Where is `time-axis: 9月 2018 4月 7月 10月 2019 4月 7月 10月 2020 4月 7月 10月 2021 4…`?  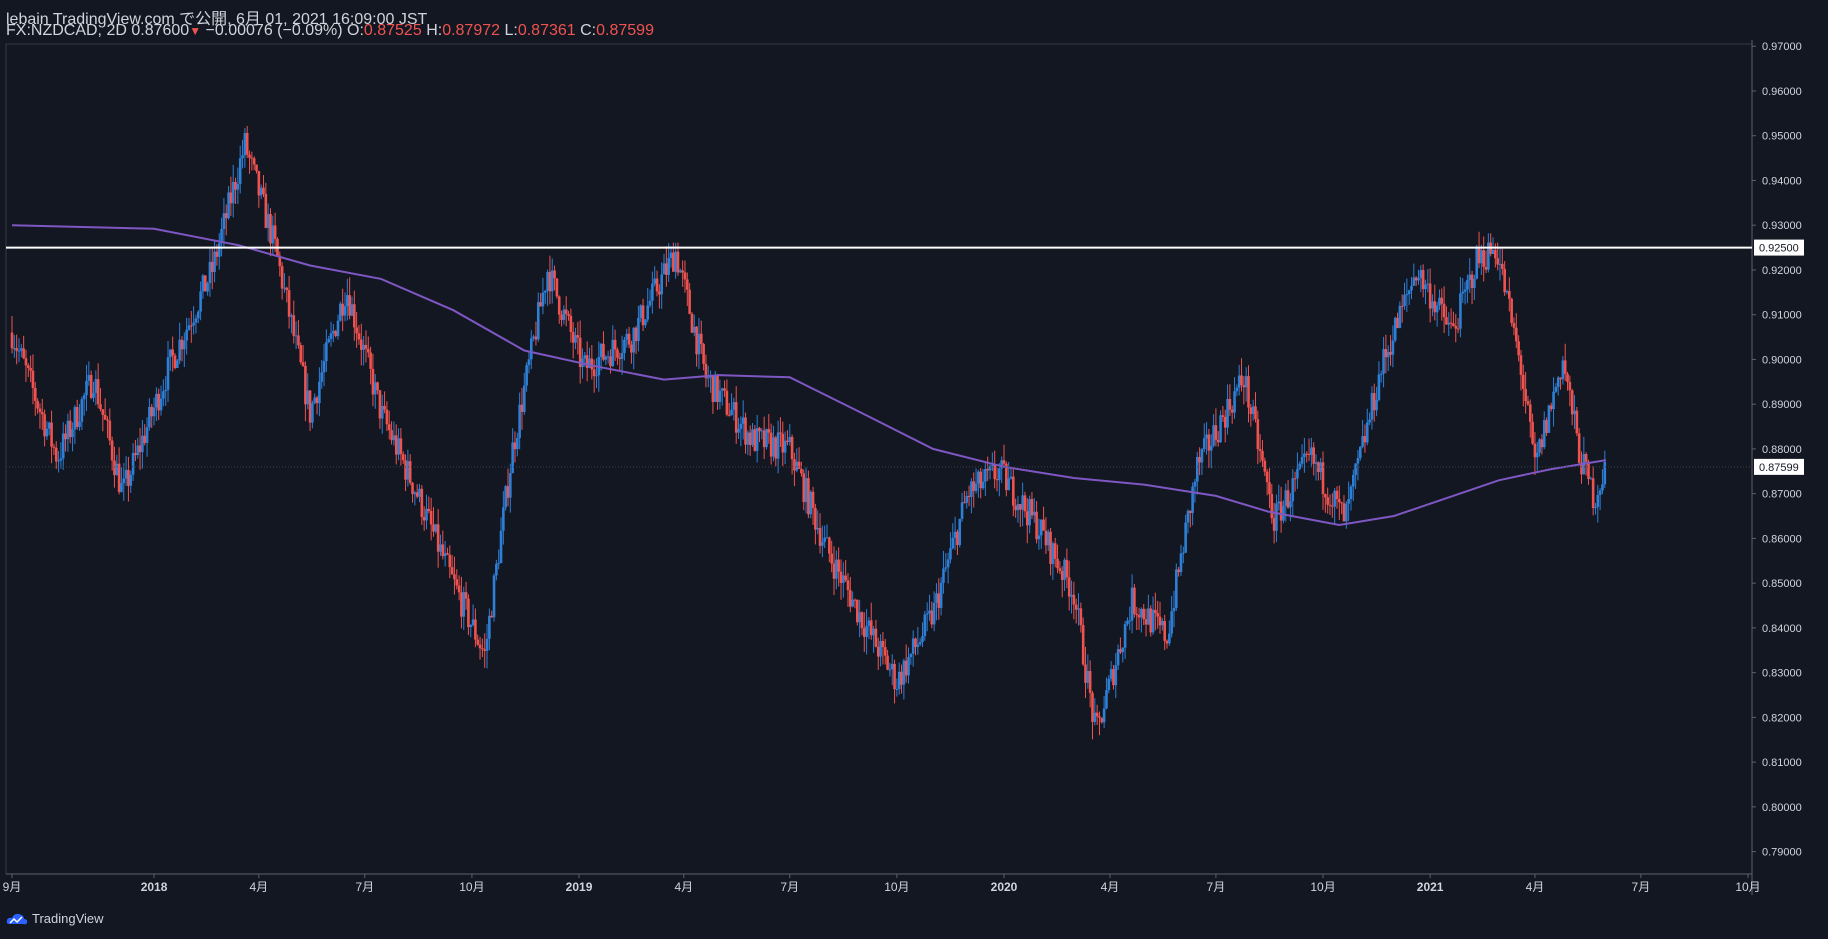 time-axis: 9月 2018 4月 7月 10月 2019 4月 7月 10月 2020 4月 7月 10月 2021 4… is located at coordinates (882, 884).